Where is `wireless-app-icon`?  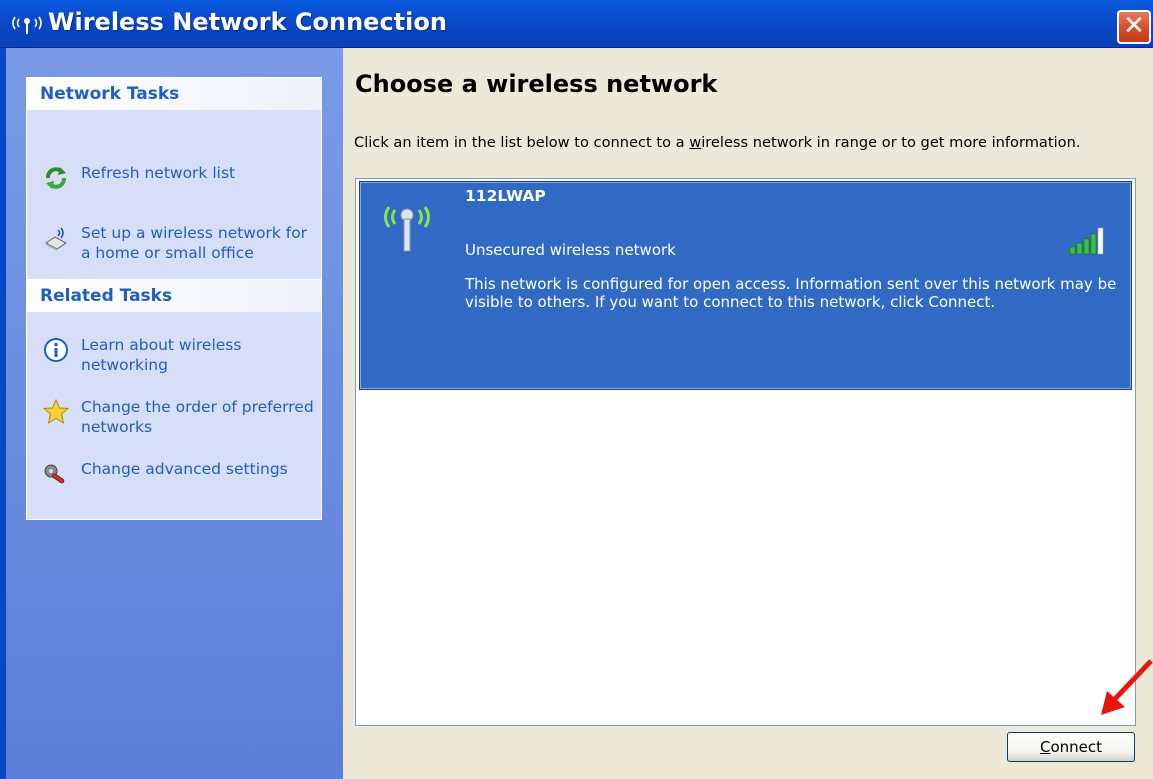
wireless-app-icon is located at coordinates (27, 23).